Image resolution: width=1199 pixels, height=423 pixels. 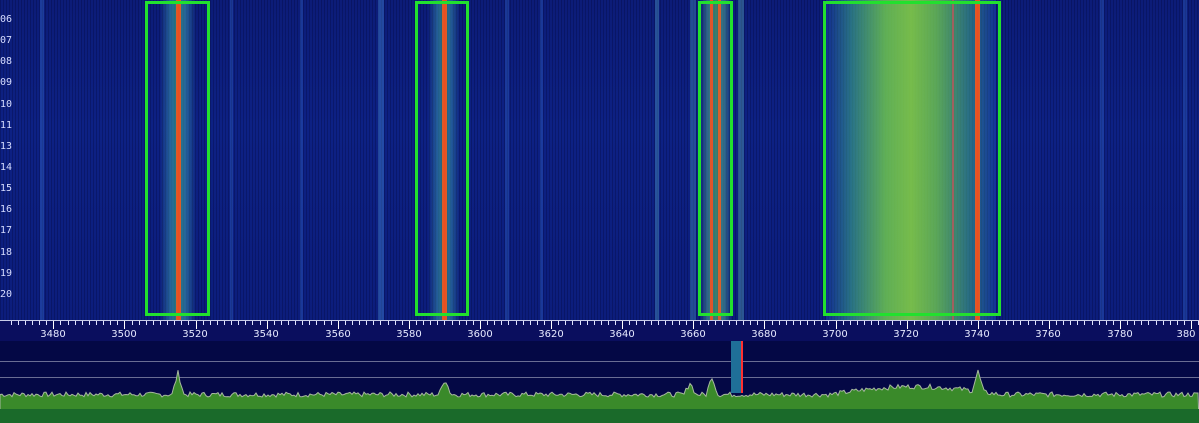 What do you see at coordinates (551, 334) in the screenshot?
I see `freq-label: 3620` at bounding box center [551, 334].